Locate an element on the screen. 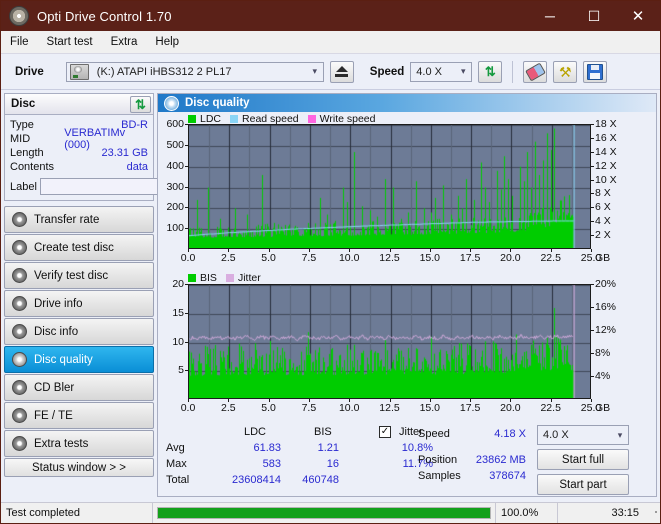 Image resolution: width=661 pixels, height=524 pixels. x-axis-tick-label: 15.0 is located at coordinates (430, 408).